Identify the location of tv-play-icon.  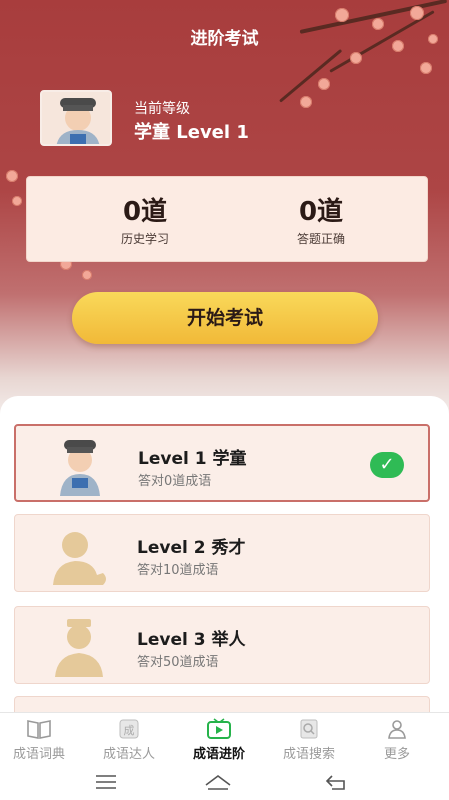
(219, 729).